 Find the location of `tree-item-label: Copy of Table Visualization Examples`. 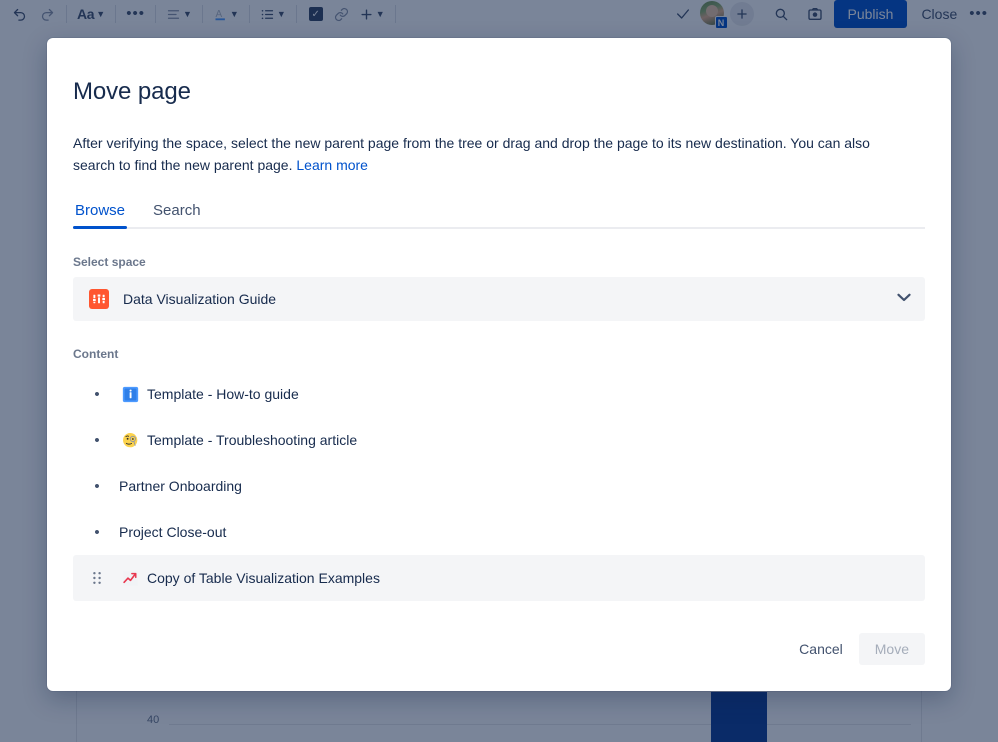

tree-item-label: Copy of Table Visualization Examples is located at coordinates (263, 578).